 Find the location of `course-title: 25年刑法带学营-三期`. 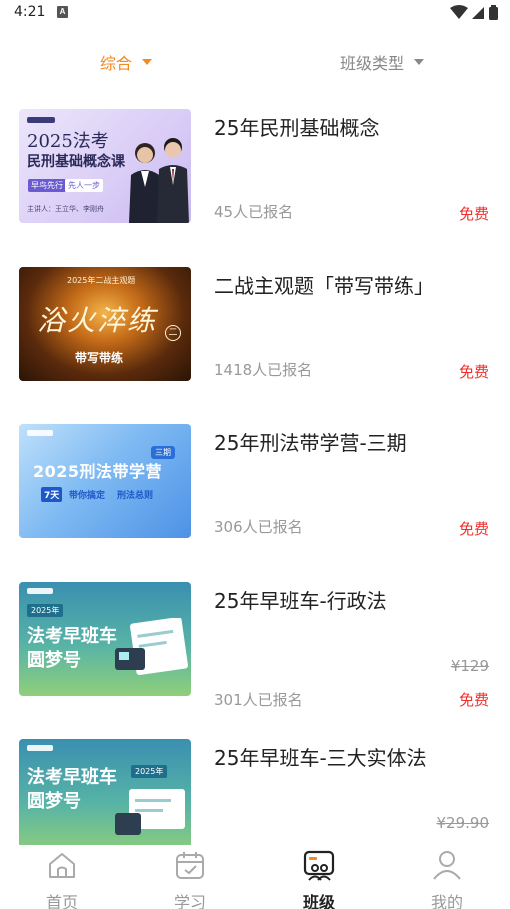

course-title: 25年刑法带学营-三期 is located at coordinates (310, 443).